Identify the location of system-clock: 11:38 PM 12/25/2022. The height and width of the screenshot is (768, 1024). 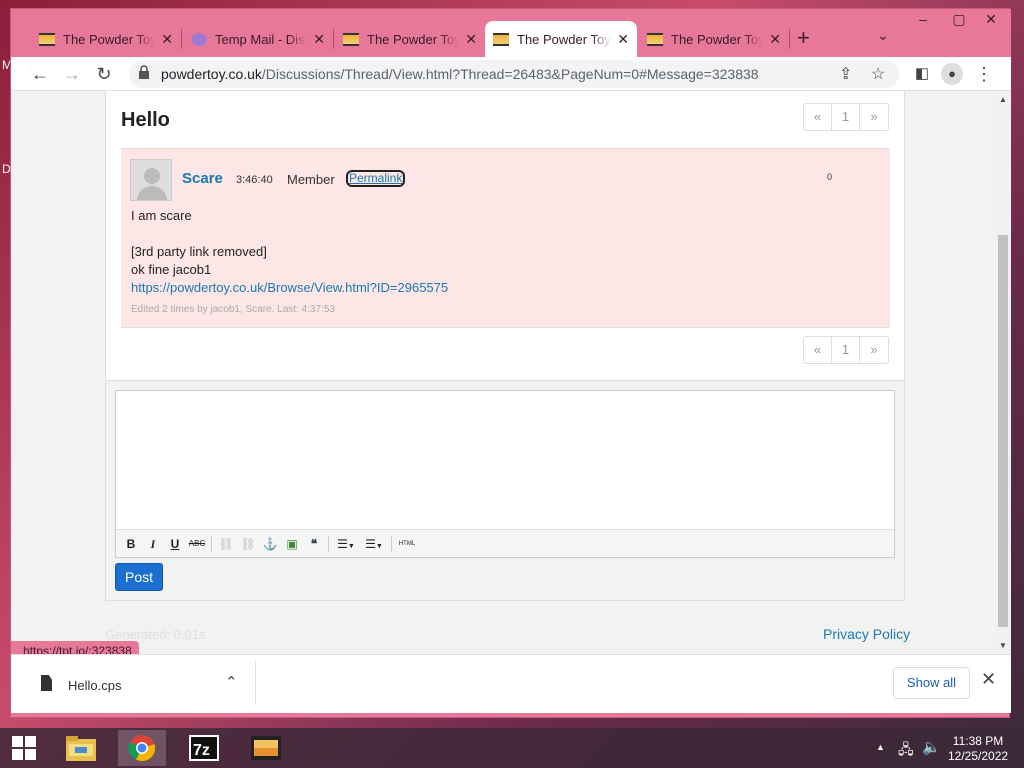
(978, 749).